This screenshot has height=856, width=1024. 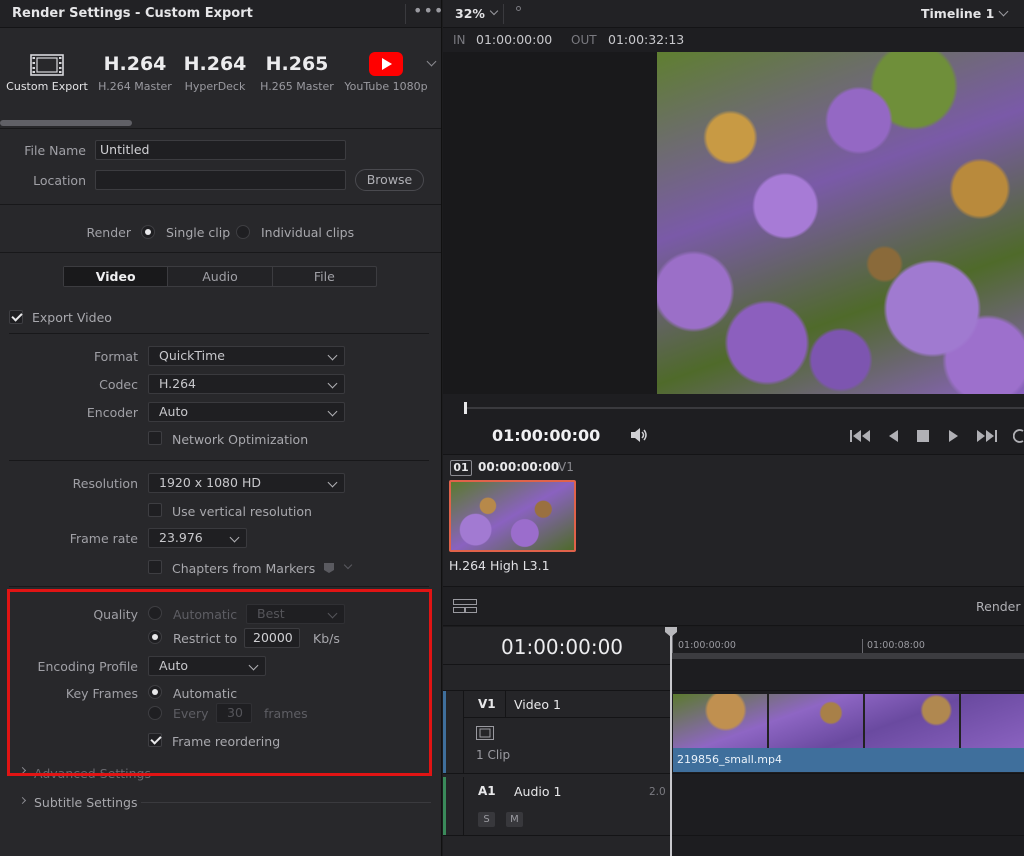 What do you see at coordinates (987, 438) in the screenshot?
I see `jump-to-end-icon` at bounding box center [987, 438].